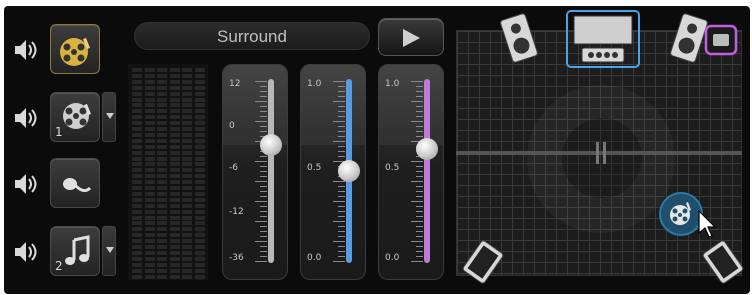 The height and width of the screenshot is (295, 752). I want to click on front-left-speaker-icon, so click(519, 38).